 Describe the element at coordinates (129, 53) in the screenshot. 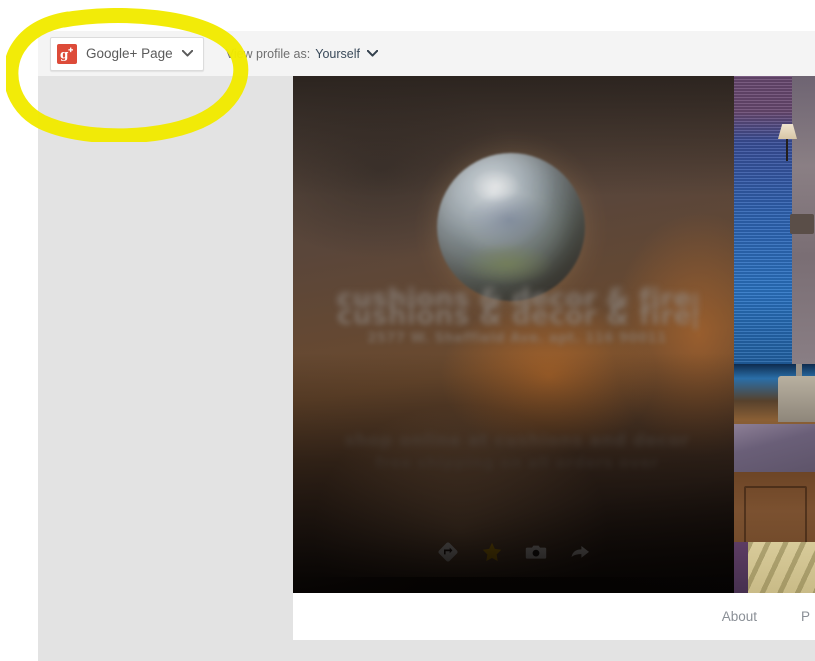

I see `google-plus-page-label: Google+ Page` at that location.